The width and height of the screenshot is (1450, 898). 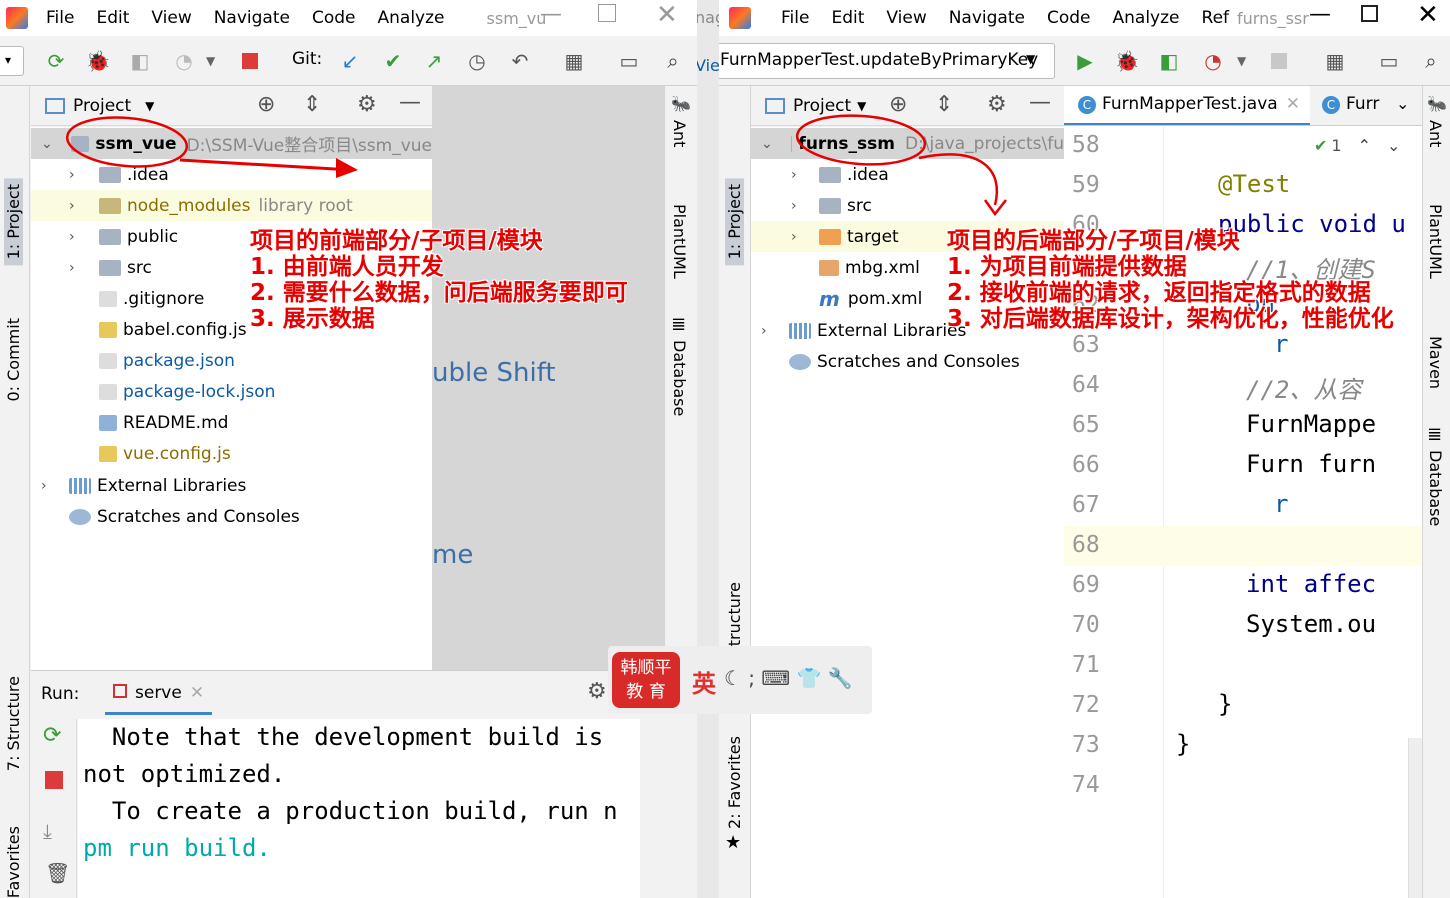 What do you see at coordinates (901, 165) in the screenshot?
I see `right-annotation-marks` at bounding box center [901, 165].